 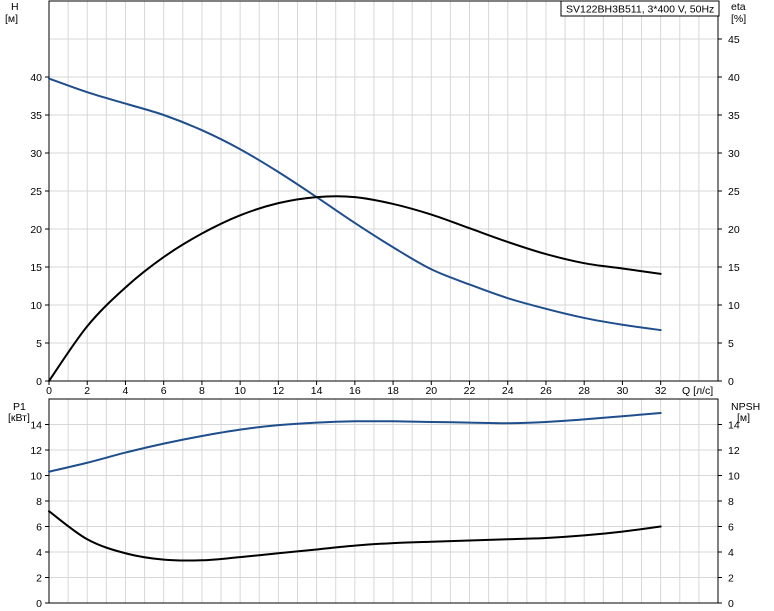 I want to click on h-axis-label: H, so click(x=15, y=7).